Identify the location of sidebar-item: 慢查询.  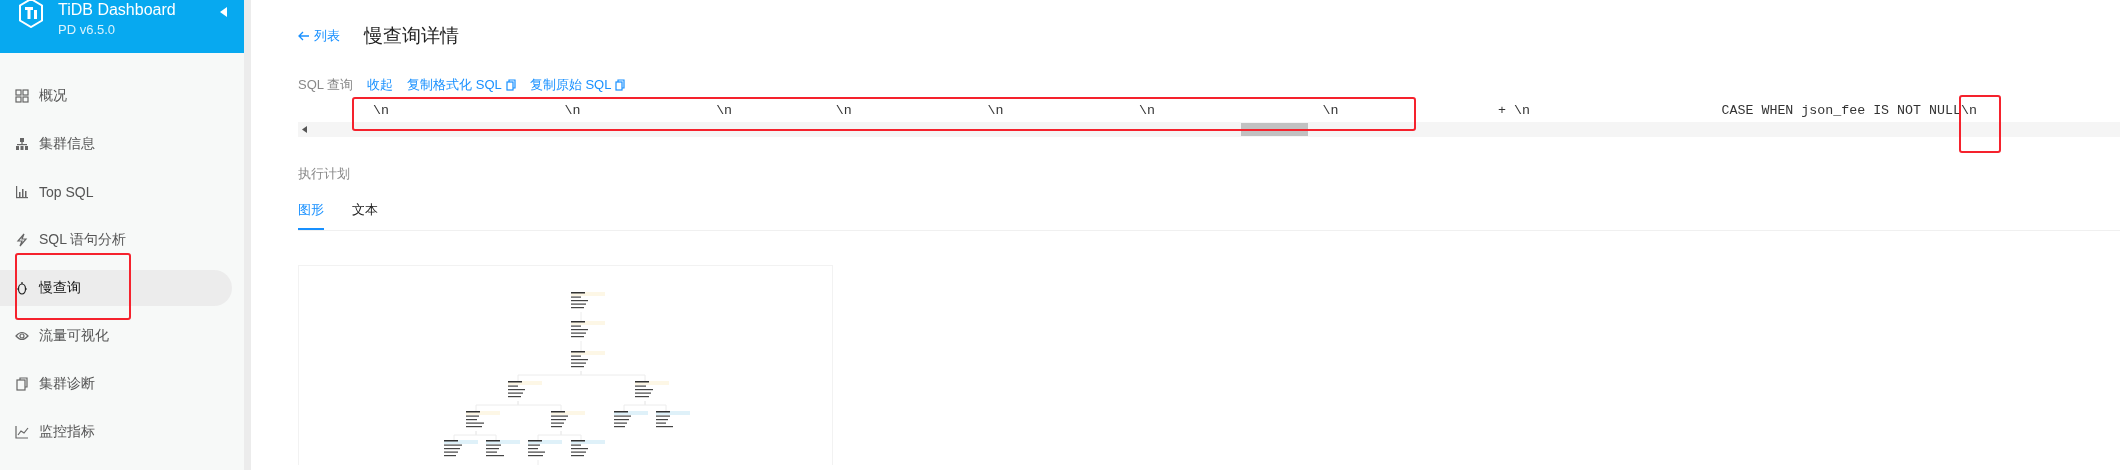
(116, 288).